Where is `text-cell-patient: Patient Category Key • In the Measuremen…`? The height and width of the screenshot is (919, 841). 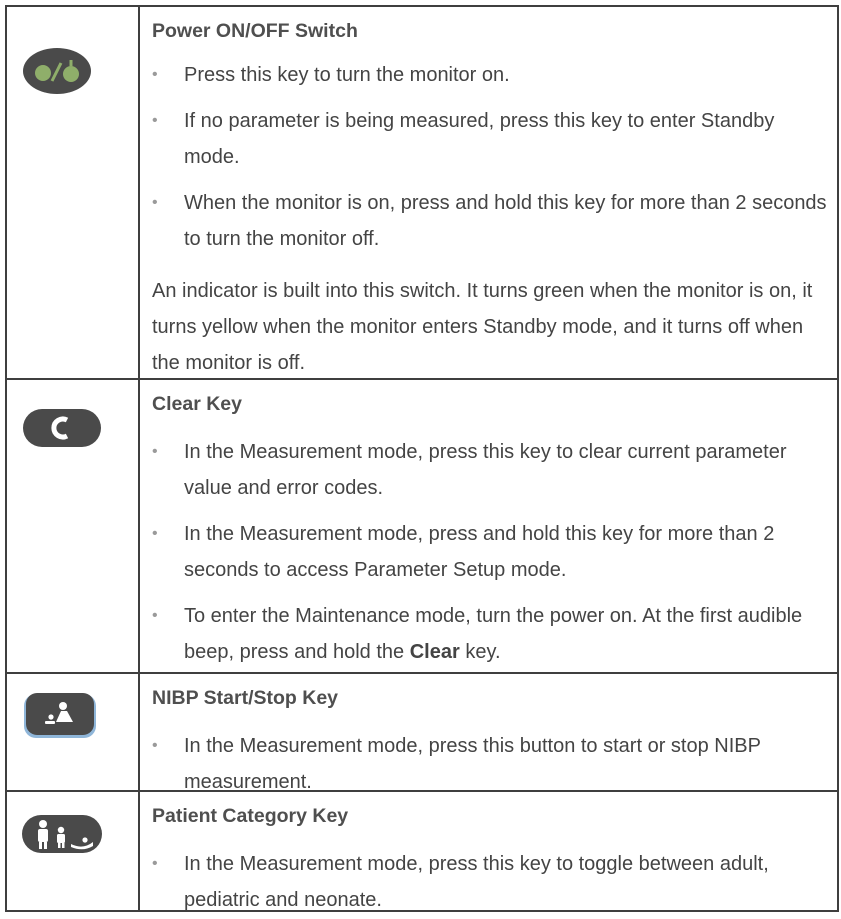
text-cell-patient: Patient Category Key • In the Measuremen… is located at coordinates (460, 858).